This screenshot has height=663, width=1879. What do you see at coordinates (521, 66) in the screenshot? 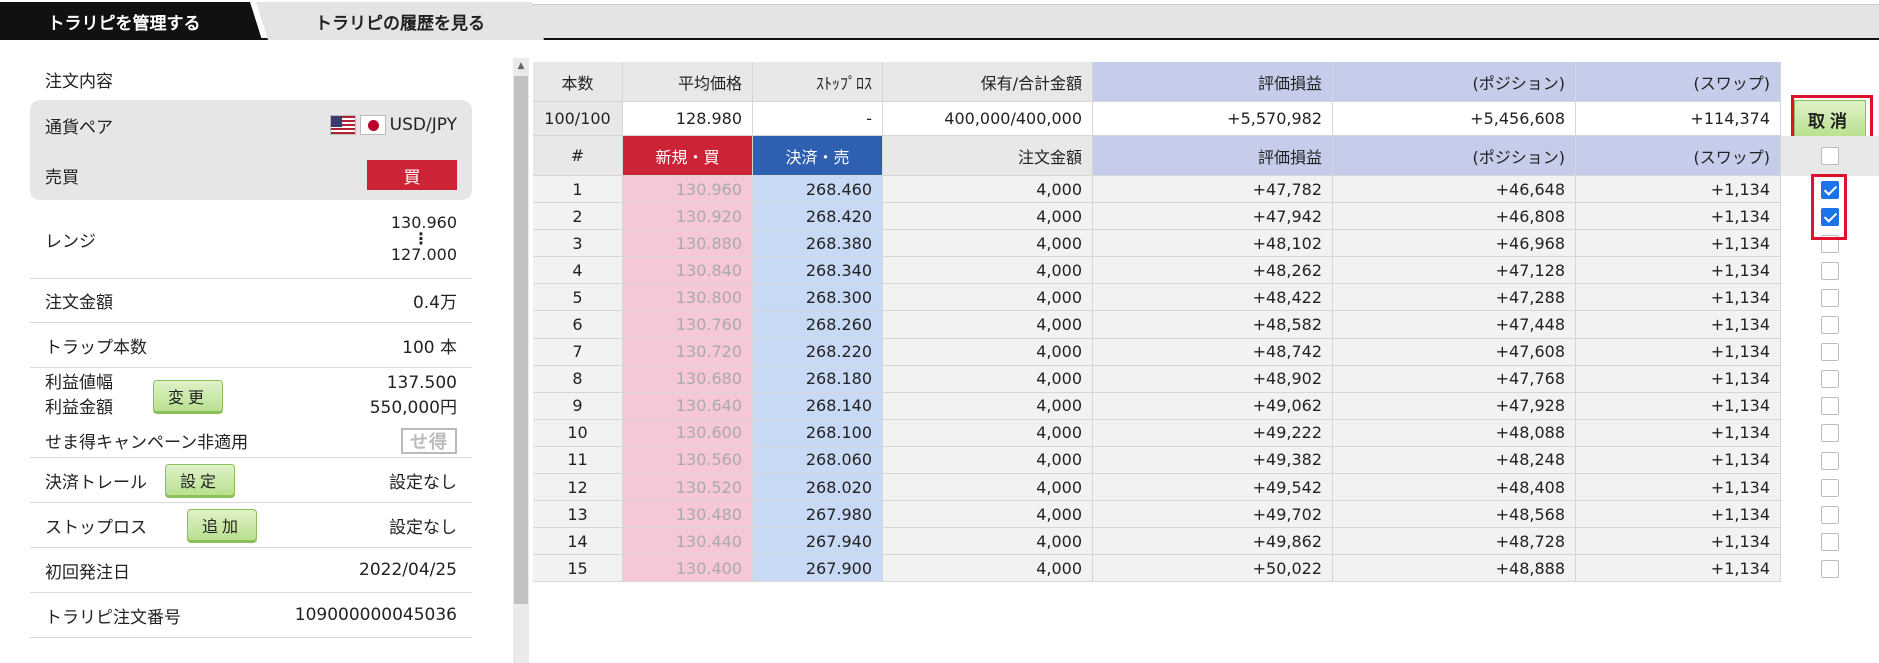
I see `scroll-up-icon: ▲` at bounding box center [521, 66].